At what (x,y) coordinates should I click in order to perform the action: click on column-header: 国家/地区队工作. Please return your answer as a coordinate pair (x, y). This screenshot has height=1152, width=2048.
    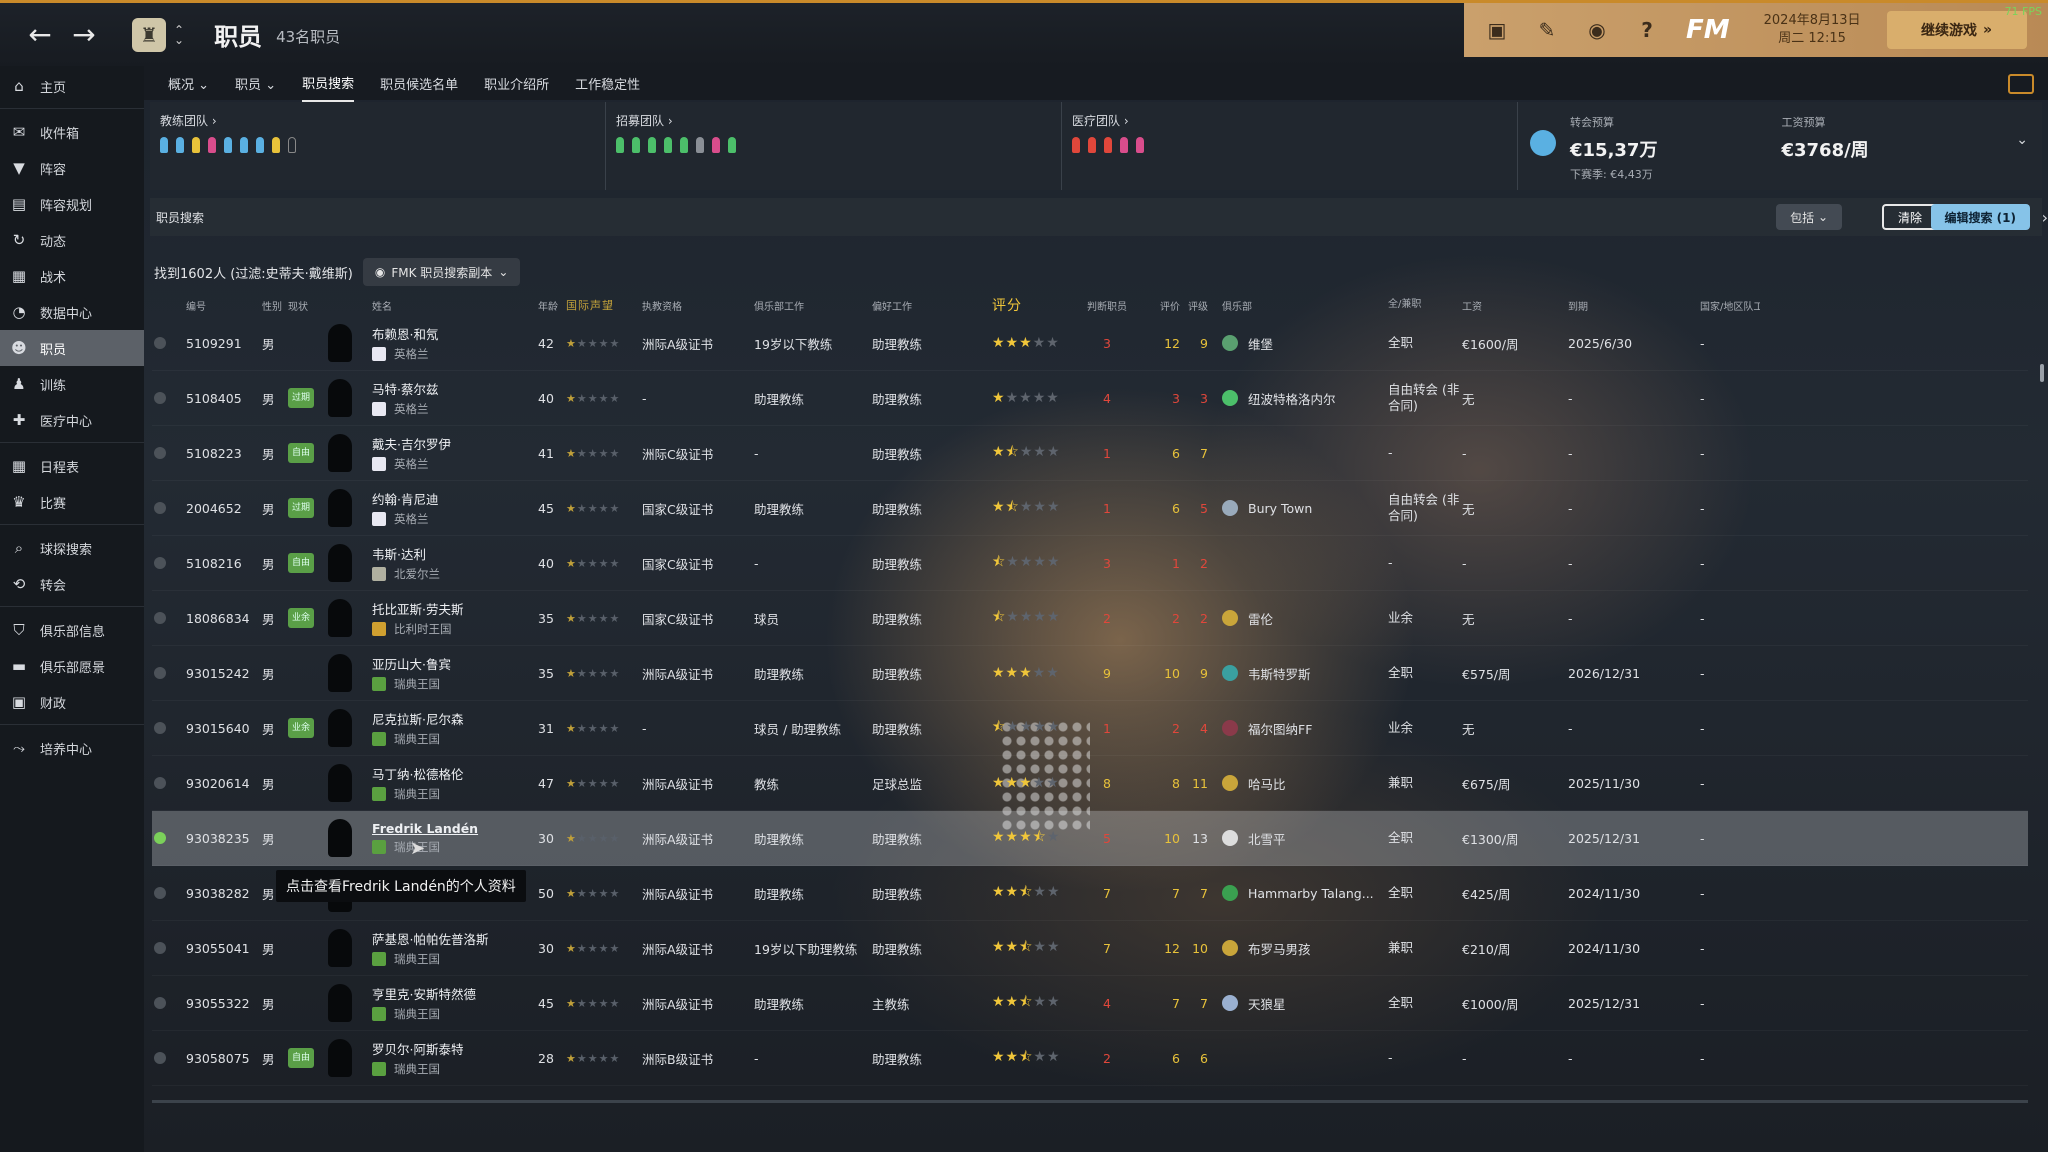
    Looking at the image, I should click on (1730, 305).